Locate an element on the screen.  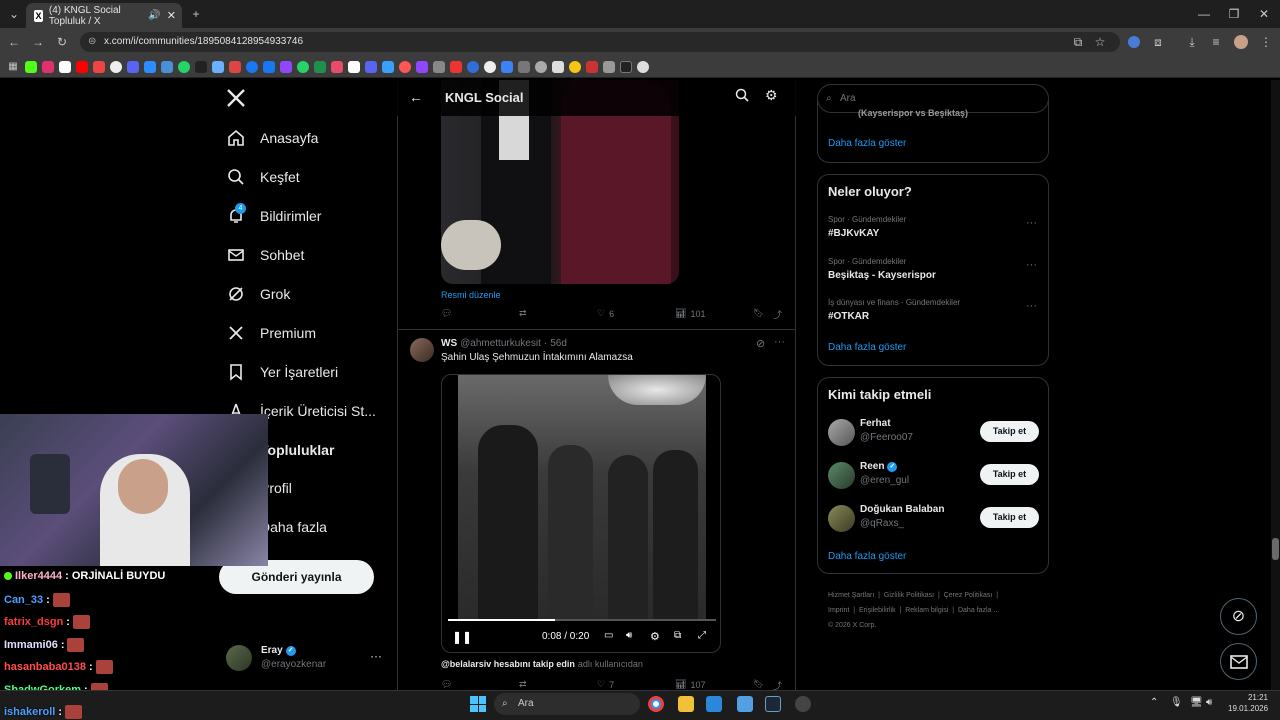
windows-start-icon is located at coordinates (478, 704).